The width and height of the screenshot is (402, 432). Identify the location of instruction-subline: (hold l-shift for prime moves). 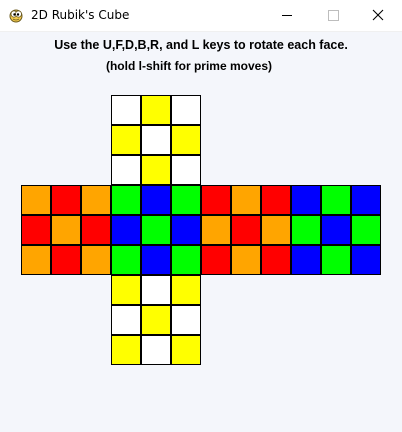
(188, 66).